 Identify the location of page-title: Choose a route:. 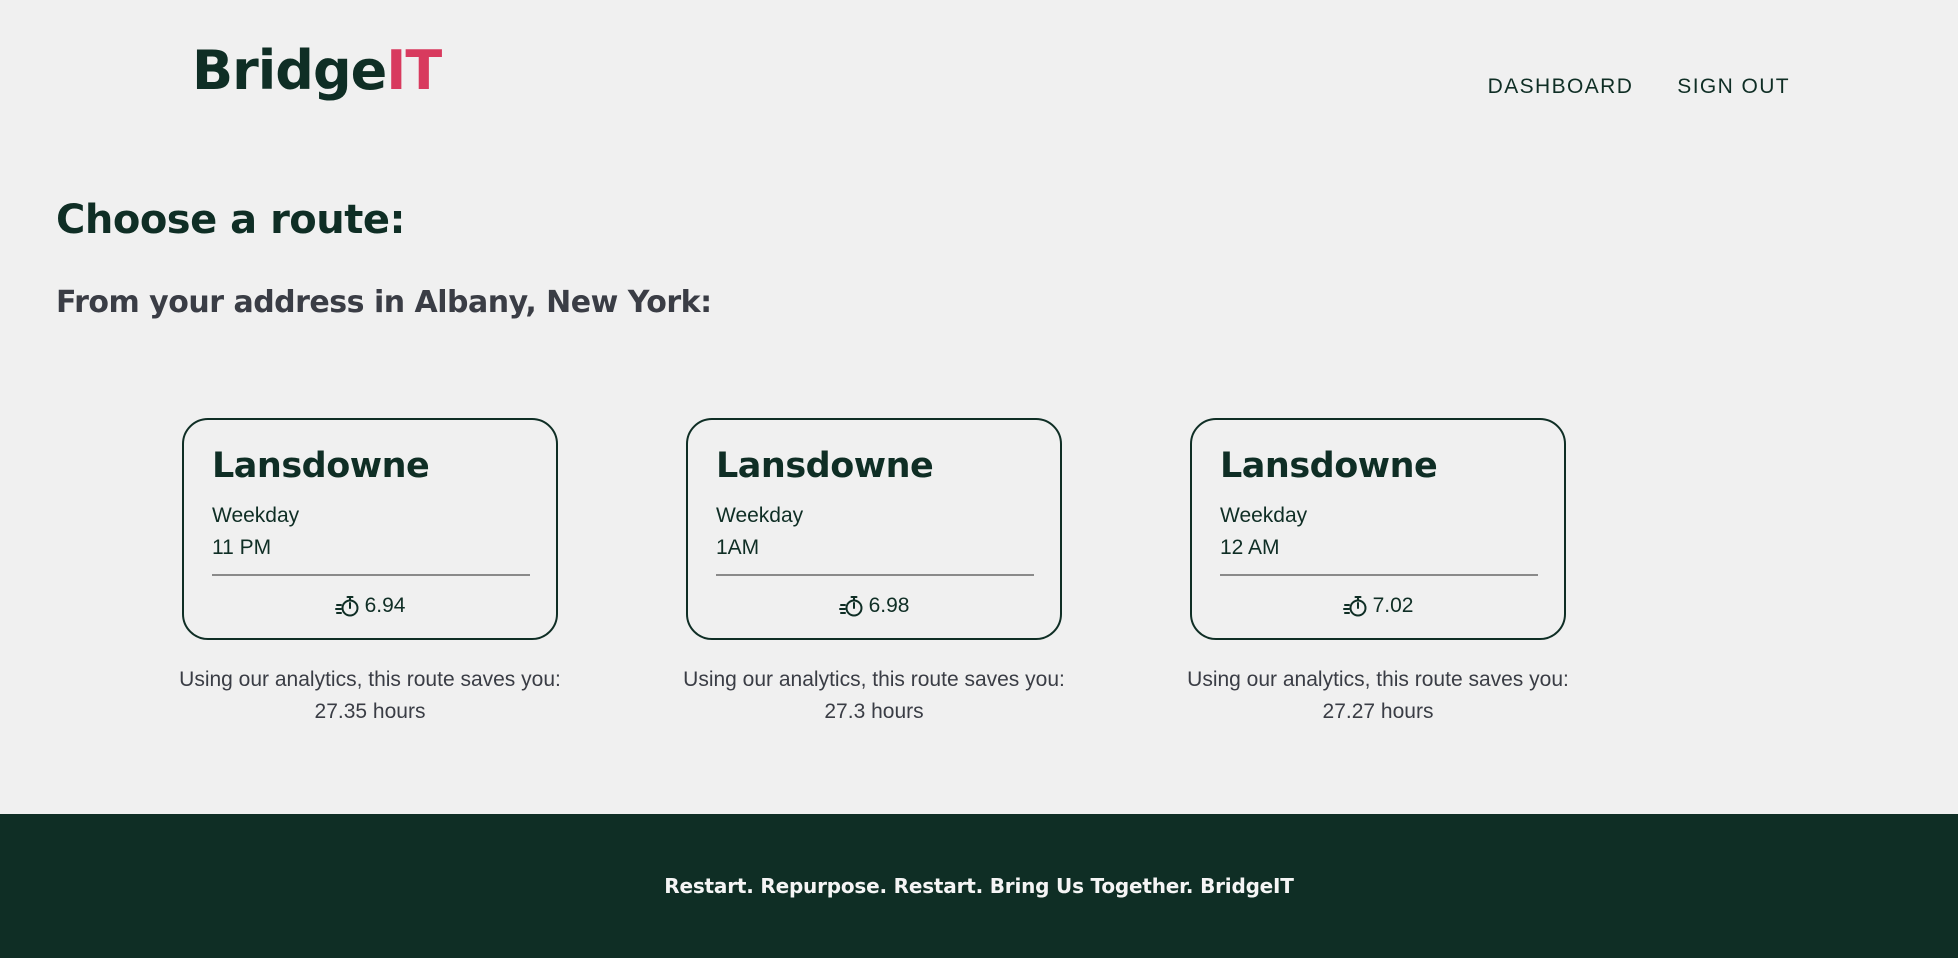
(231, 220).